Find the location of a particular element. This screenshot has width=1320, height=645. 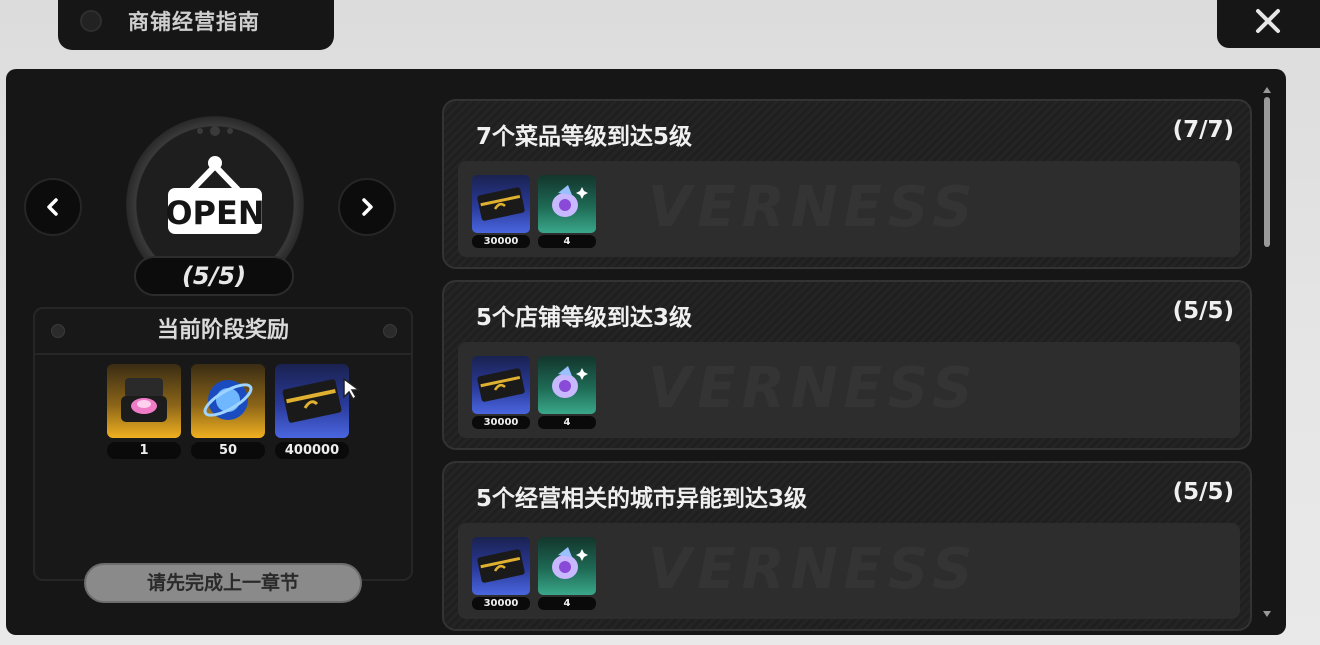

complete-previous-chapter-button: 请先完成上一章节 is located at coordinates (223, 583).